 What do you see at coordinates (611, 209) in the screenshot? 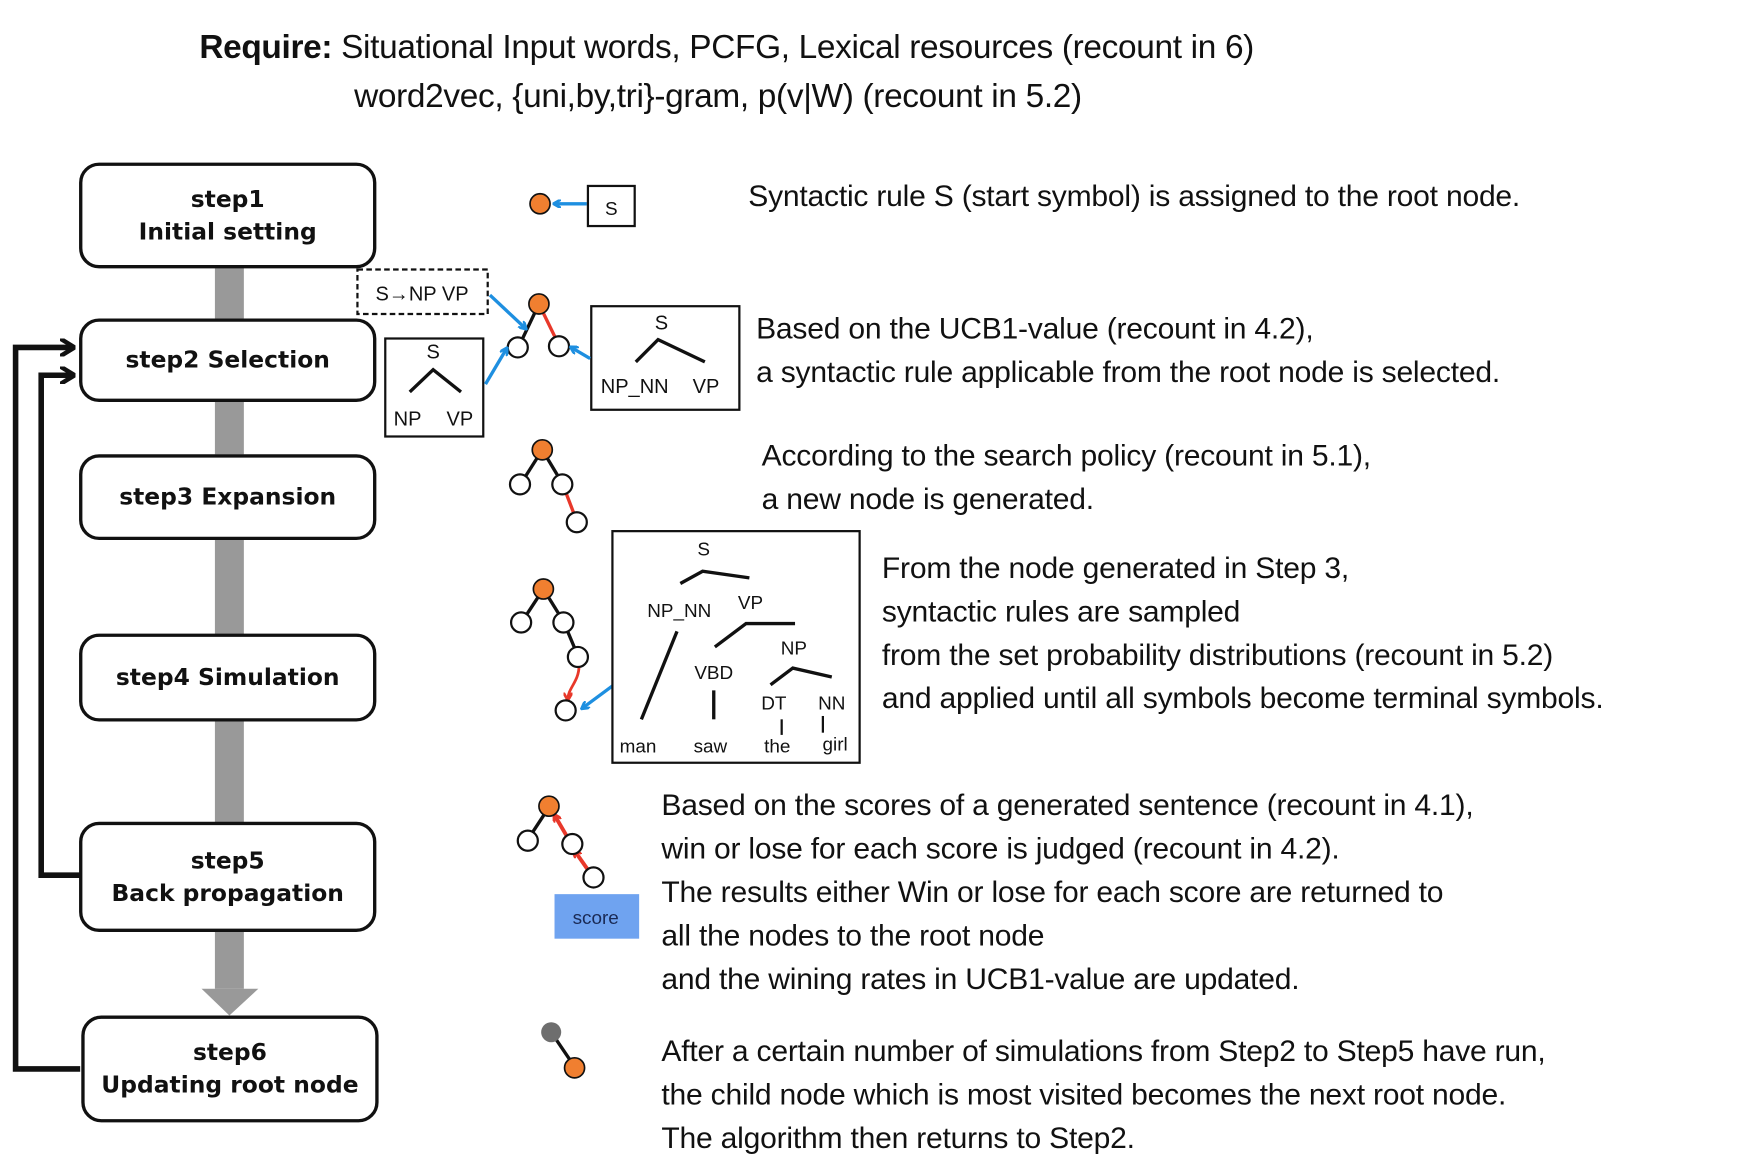
I see `start-symbol-label: S` at bounding box center [611, 209].